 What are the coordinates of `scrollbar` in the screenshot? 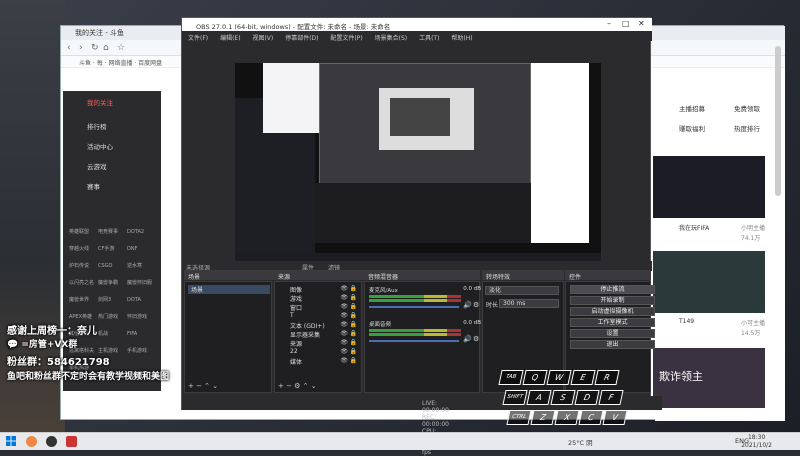 It's located at (778, 121).